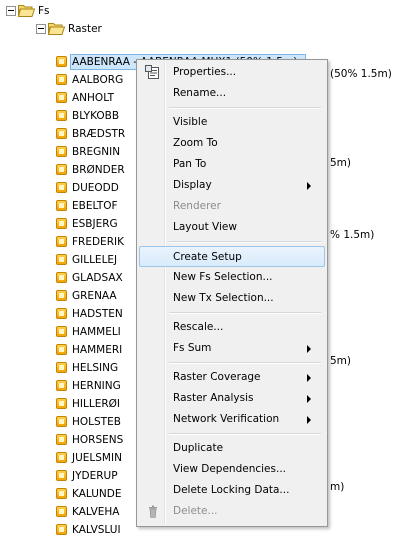 The height and width of the screenshot is (539, 401). What do you see at coordinates (97, 458) in the screenshot?
I see `tree-item-label: JUELSMIN` at bounding box center [97, 458].